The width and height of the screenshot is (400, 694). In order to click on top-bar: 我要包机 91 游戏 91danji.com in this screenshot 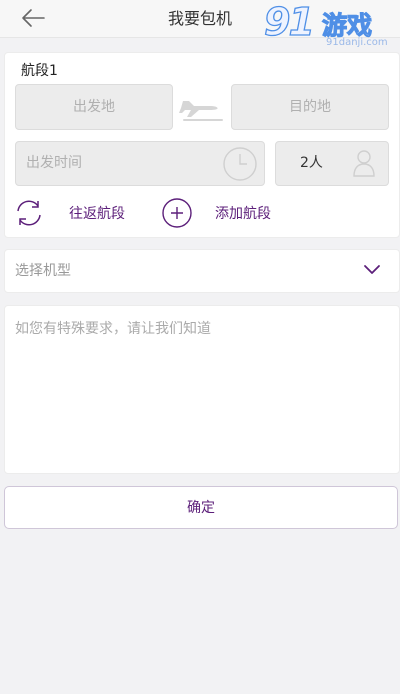, I will do `click(200, 24)`.